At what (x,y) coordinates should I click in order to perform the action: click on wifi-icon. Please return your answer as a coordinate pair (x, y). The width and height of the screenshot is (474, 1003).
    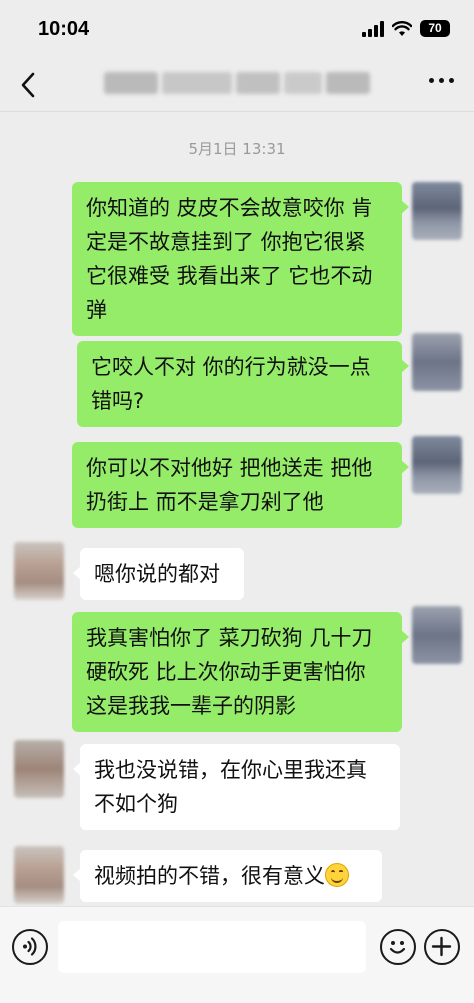
    Looking at the image, I should click on (402, 28).